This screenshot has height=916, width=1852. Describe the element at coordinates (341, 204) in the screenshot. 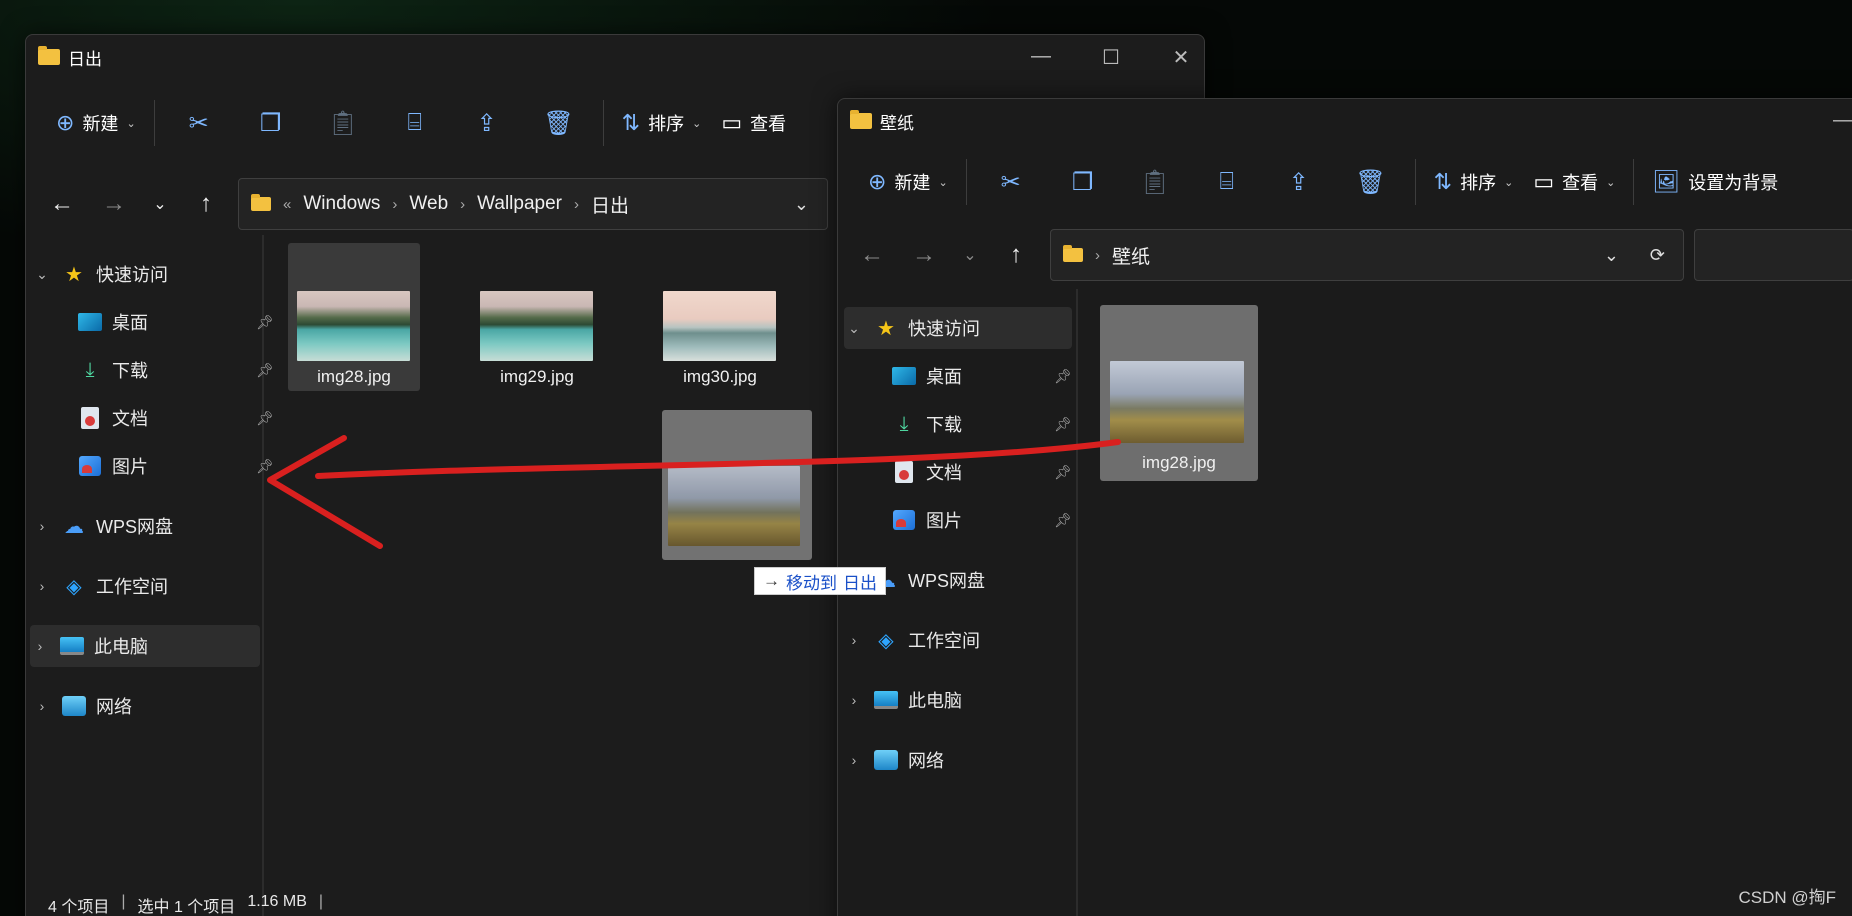

I see `breadcrumb-item: Windows` at that location.